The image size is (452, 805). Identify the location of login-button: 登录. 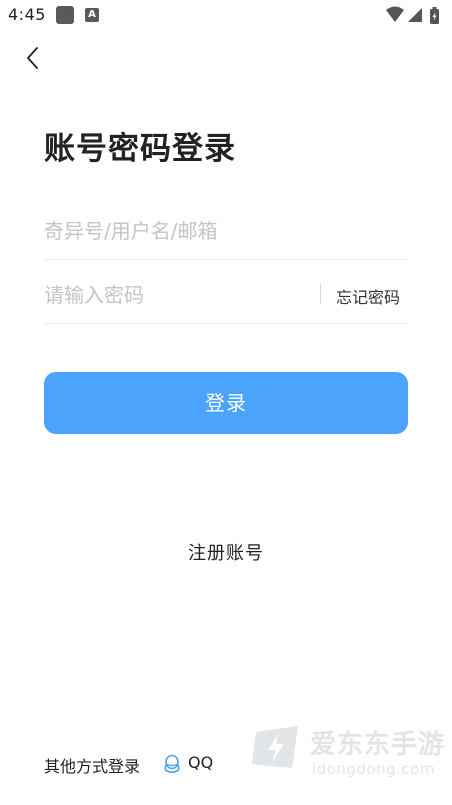
(226, 403).